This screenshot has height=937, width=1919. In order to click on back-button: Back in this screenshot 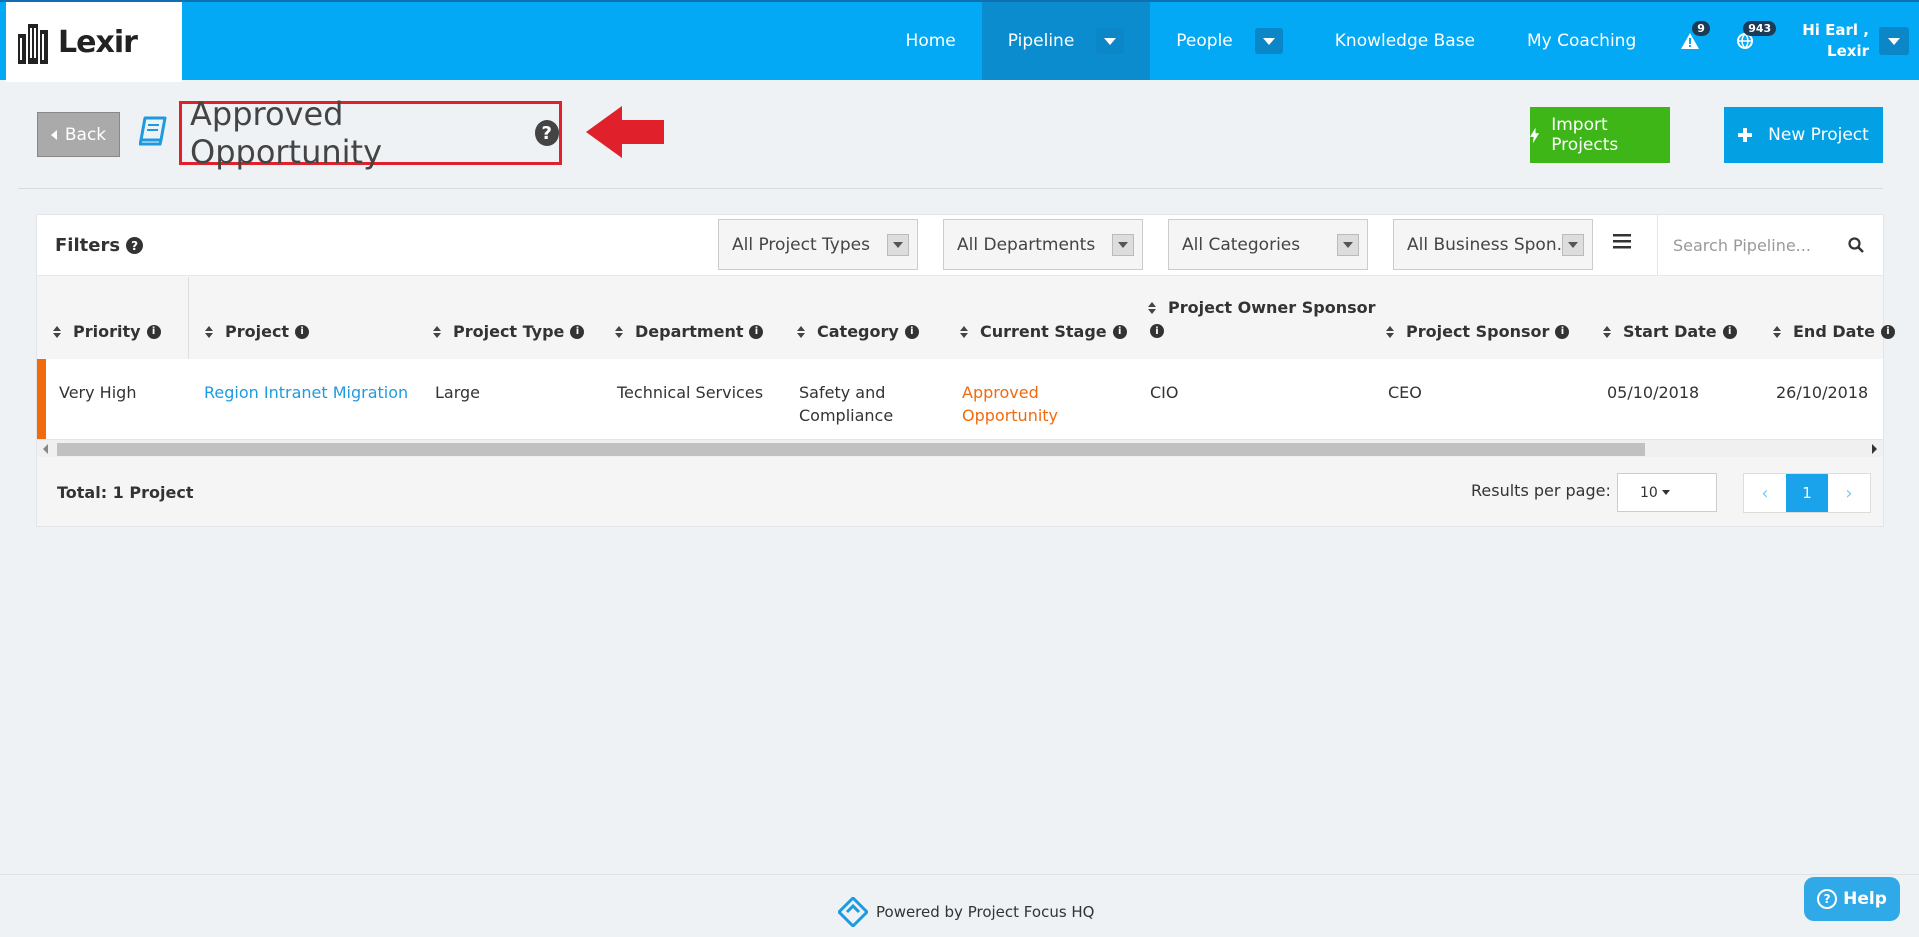, I will do `click(78, 134)`.